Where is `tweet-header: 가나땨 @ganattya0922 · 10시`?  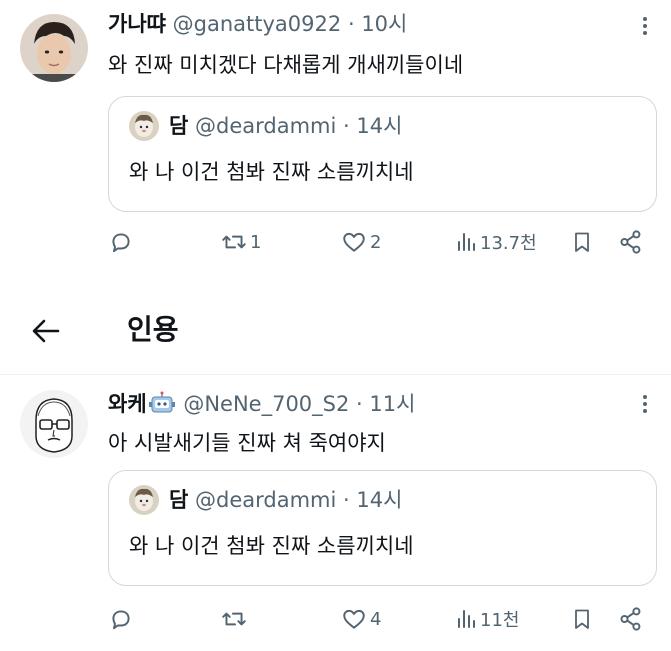
tweet-header: 가나땨 @ganattya0922 · 10시 is located at coordinates (257, 24).